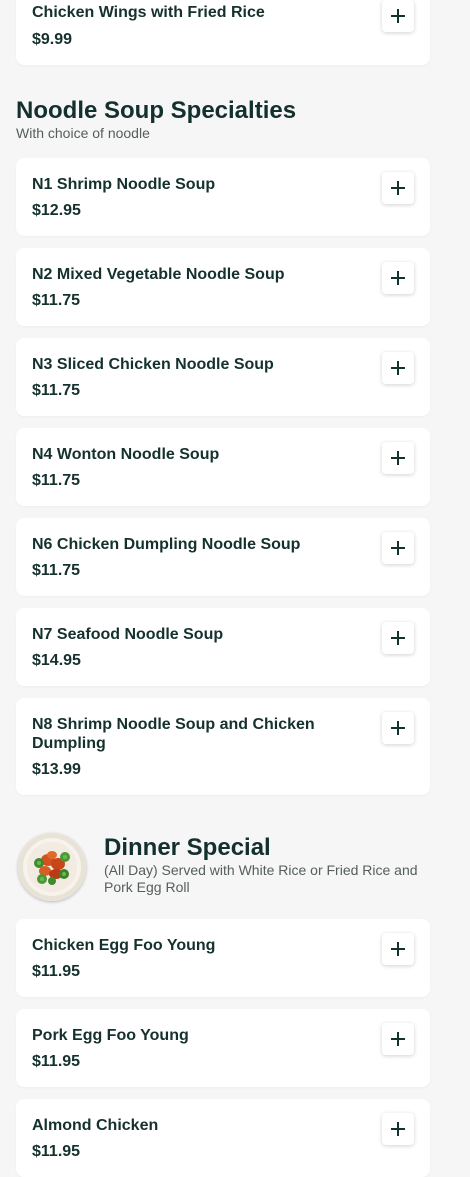 The height and width of the screenshot is (1177, 470). Describe the element at coordinates (124, 184) in the screenshot. I see `item-name: N1 Shrimp Noodle Soup` at that location.